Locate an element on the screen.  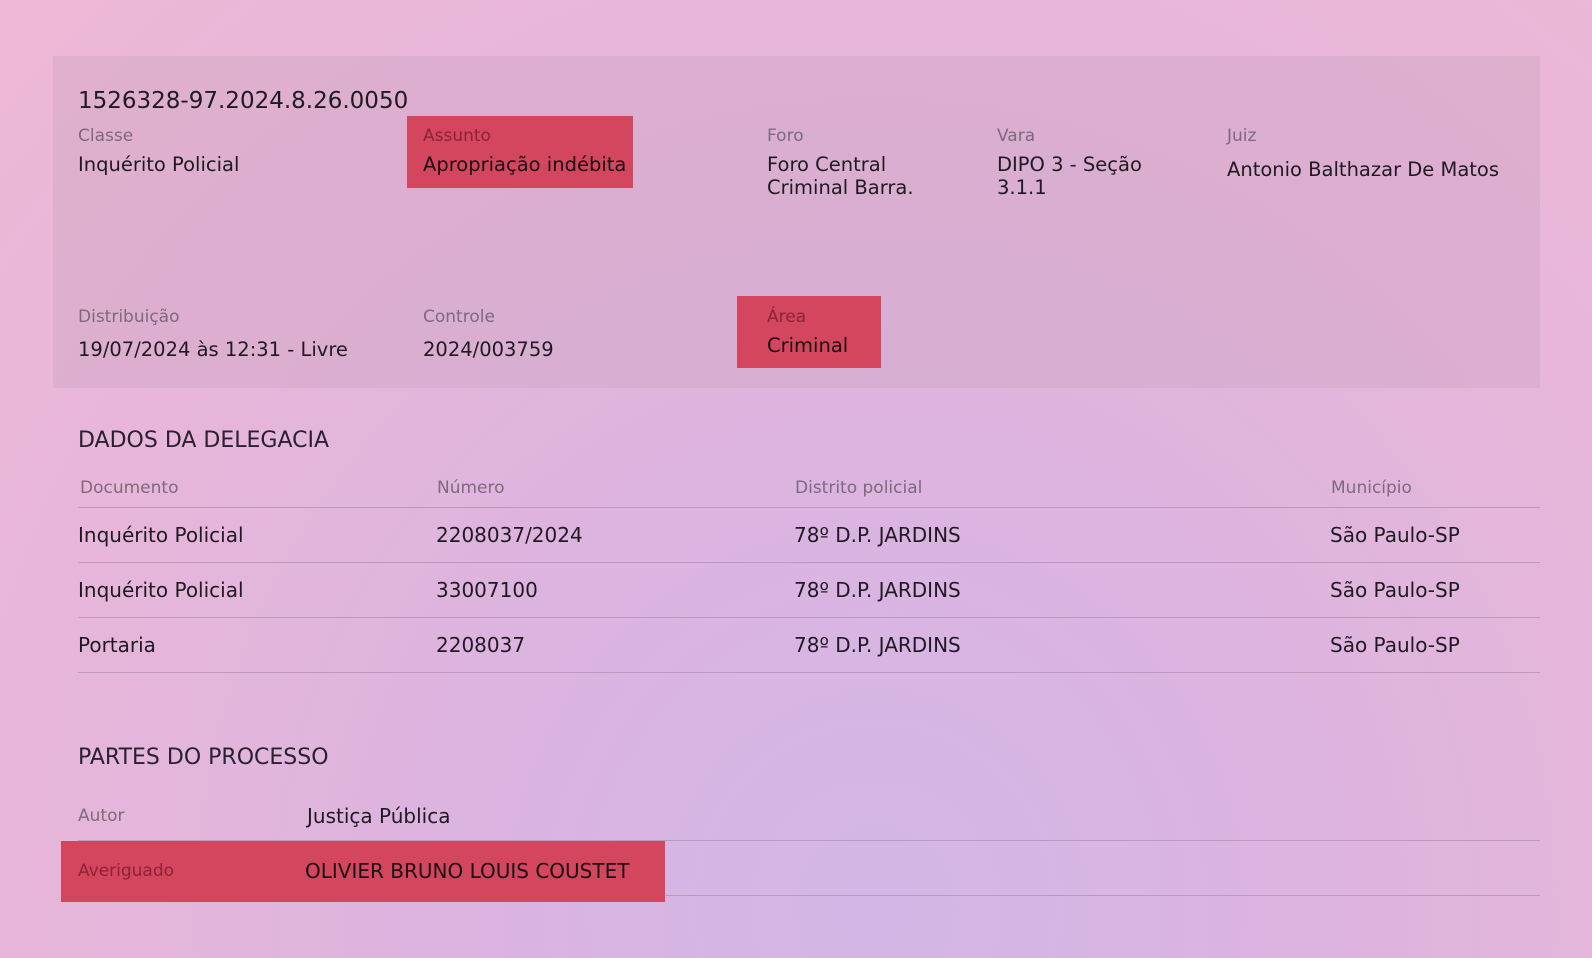
vara-label: Vara is located at coordinates (1016, 136).